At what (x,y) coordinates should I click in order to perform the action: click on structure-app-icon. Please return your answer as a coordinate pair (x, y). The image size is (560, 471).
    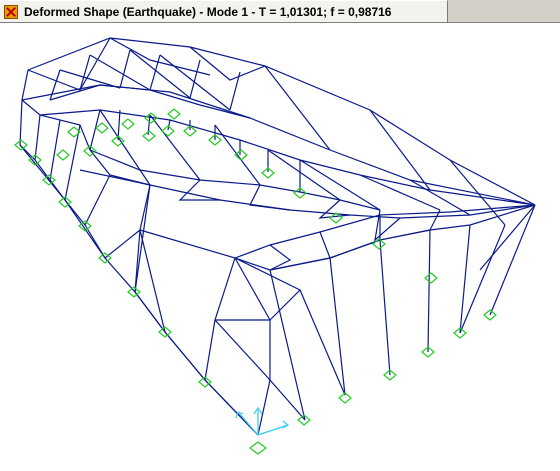
    Looking at the image, I should click on (11, 11).